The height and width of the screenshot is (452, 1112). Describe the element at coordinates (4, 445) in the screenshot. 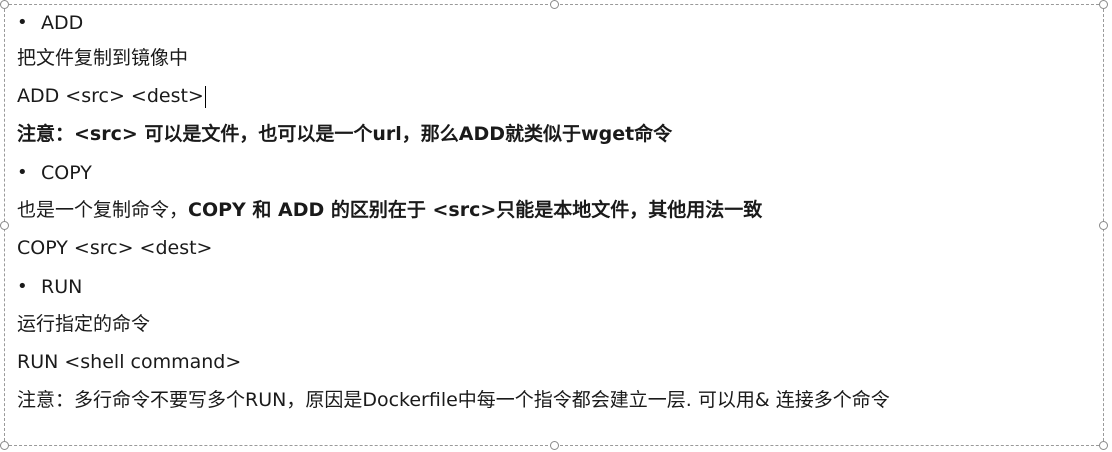

I see `resize-handle-bottom-left` at that location.